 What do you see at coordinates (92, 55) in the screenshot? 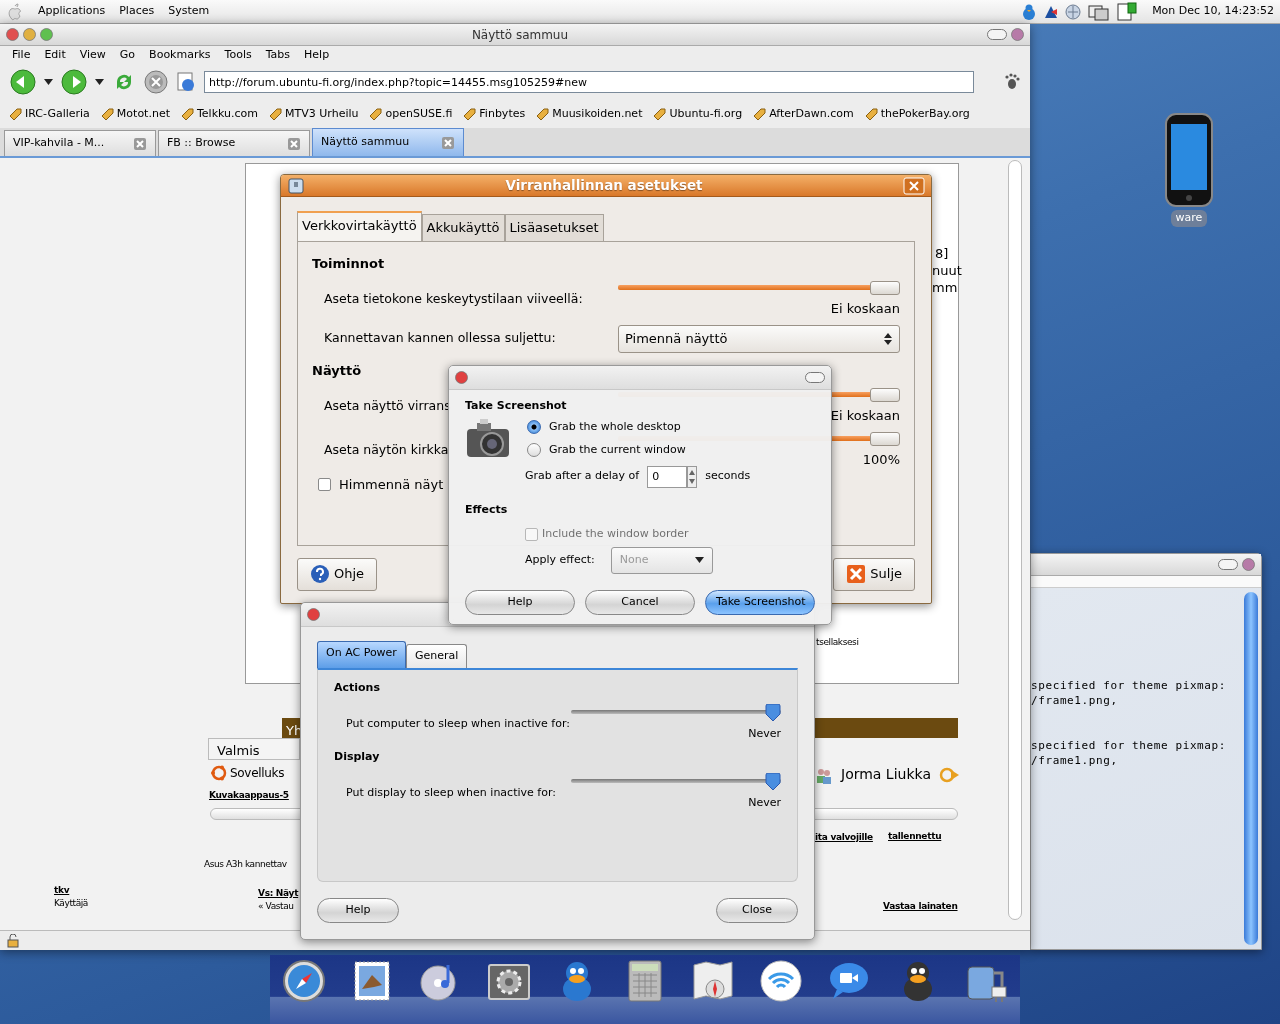
I see `menu-item: View` at bounding box center [92, 55].